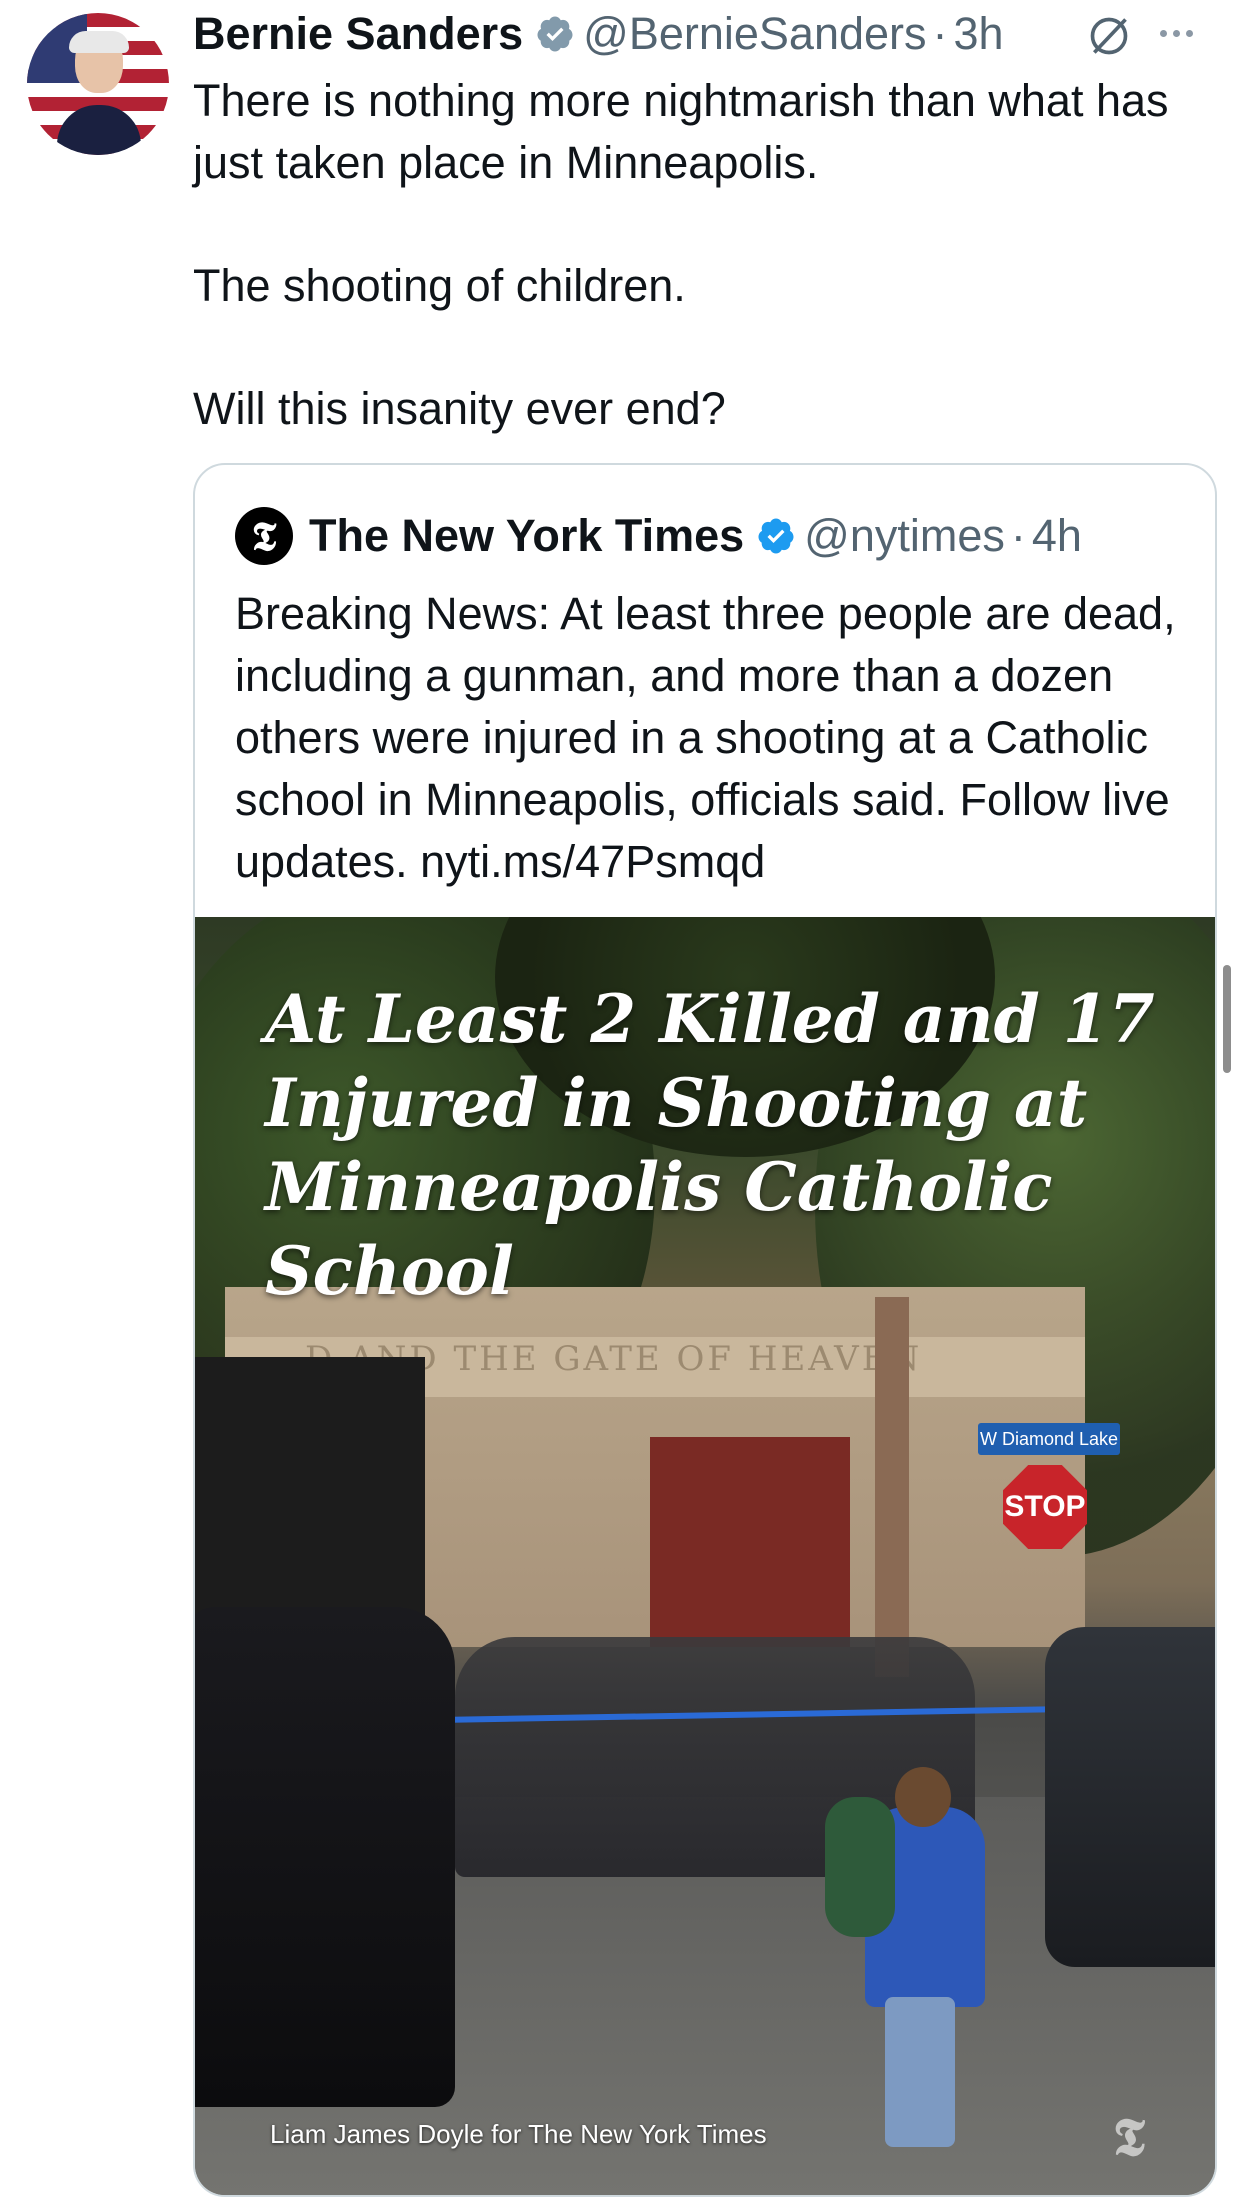 The width and height of the screenshot is (1241, 2197). I want to click on tweet-paragraph: Will this insanity ever end?, so click(459, 408).